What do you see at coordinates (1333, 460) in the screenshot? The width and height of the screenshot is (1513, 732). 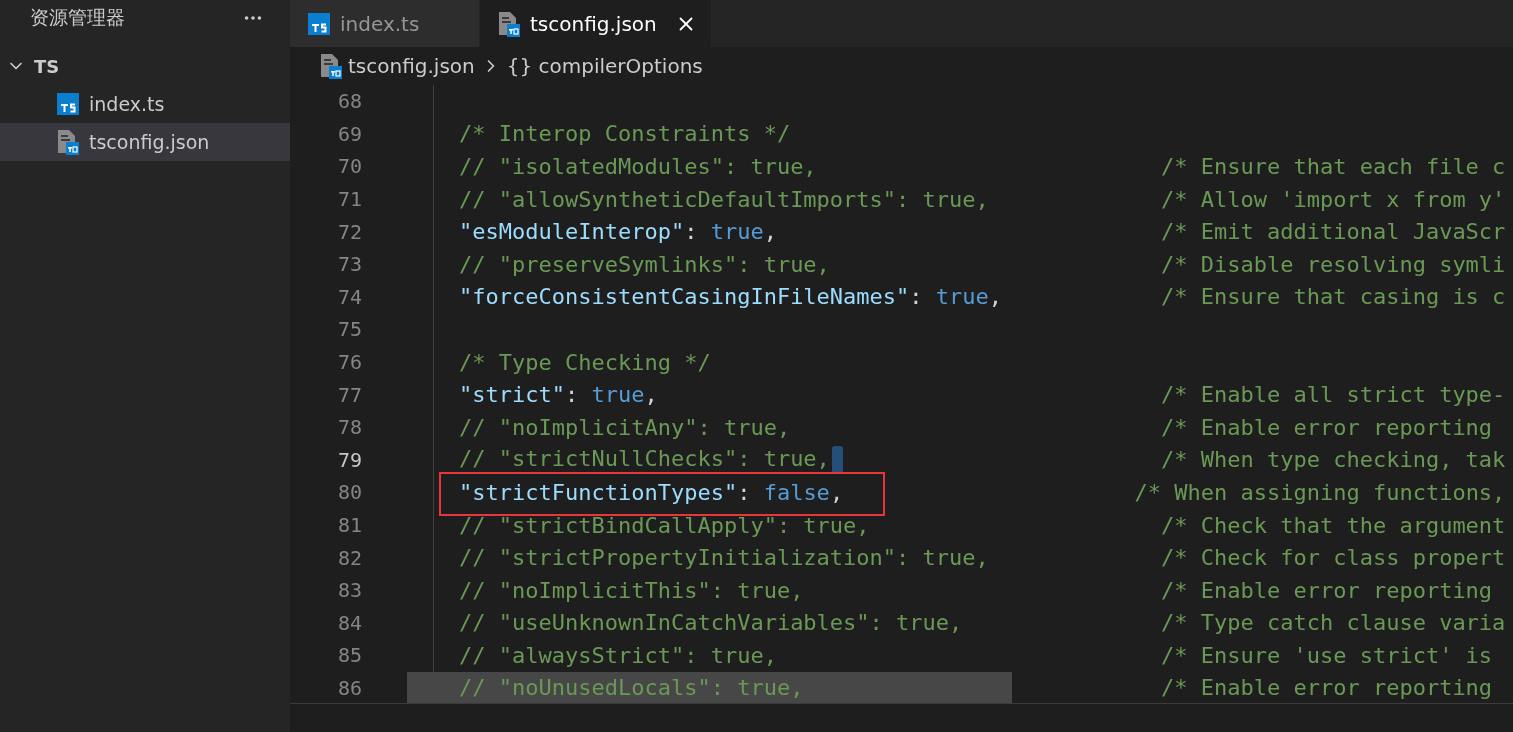 I see `code-comment: /* When type checking, tak` at bounding box center [1333, 460].